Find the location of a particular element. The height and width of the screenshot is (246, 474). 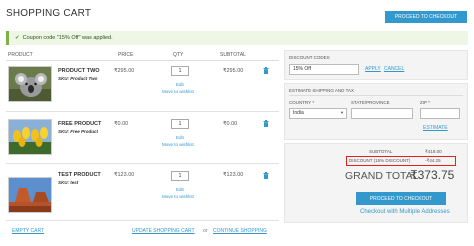

cancel-discount-link: CANCEL is located at coordinates (394, 69).